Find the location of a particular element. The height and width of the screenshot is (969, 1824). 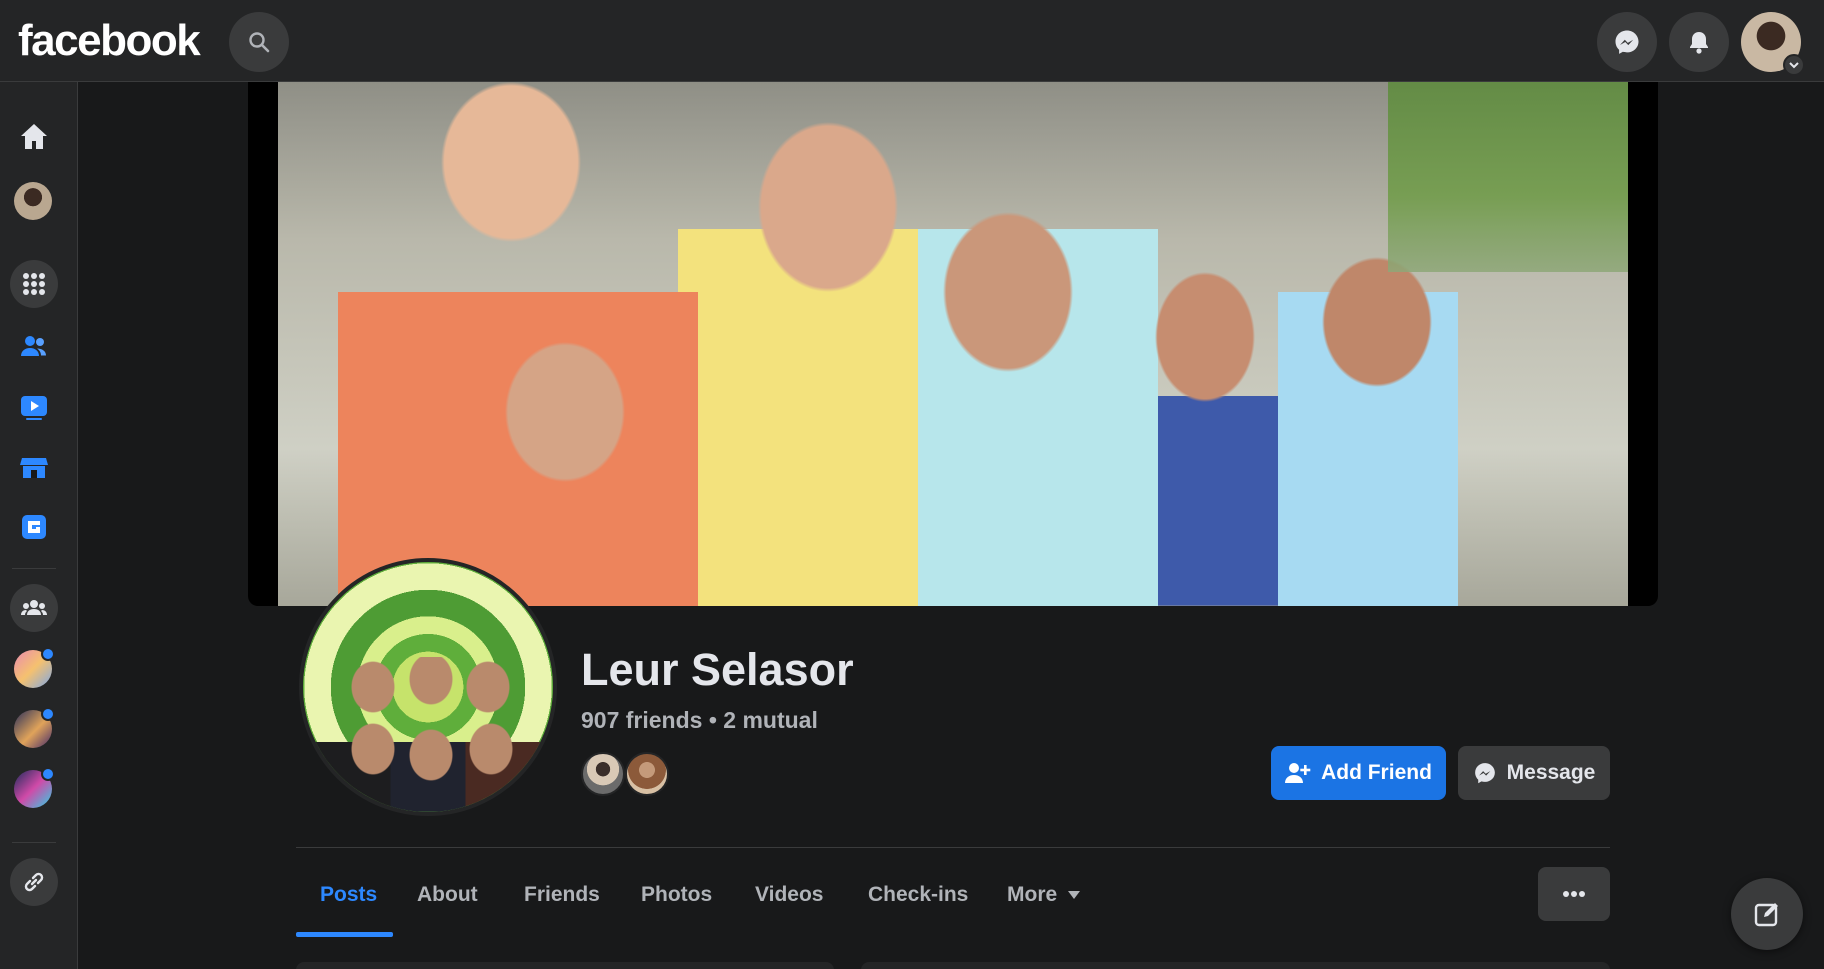

add-friend-button: Add Friend is located at coordinates (1358, 773).